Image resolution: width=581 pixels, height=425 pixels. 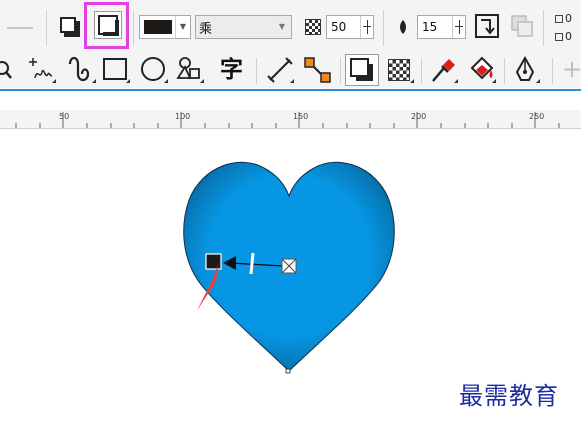 I want to click on highlight-frame, so click(x=106, y=25).